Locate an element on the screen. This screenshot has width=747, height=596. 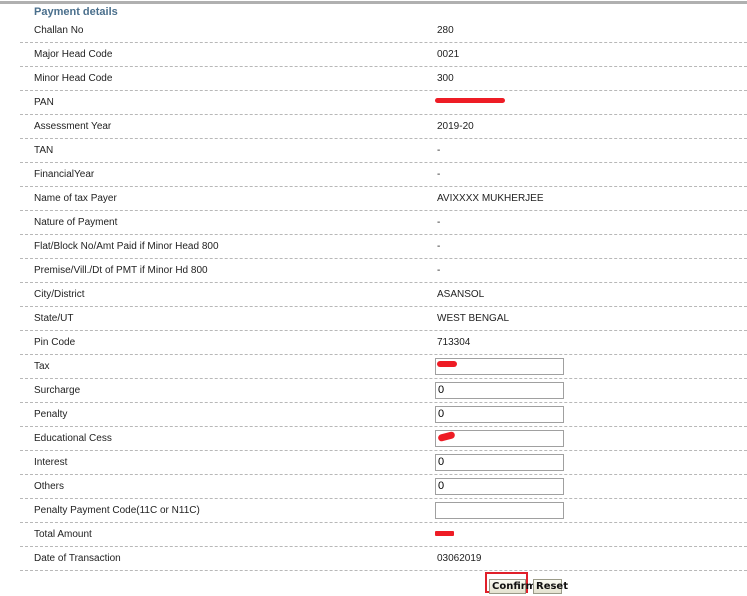
surcharge-input is located at coordinates (499, 390).